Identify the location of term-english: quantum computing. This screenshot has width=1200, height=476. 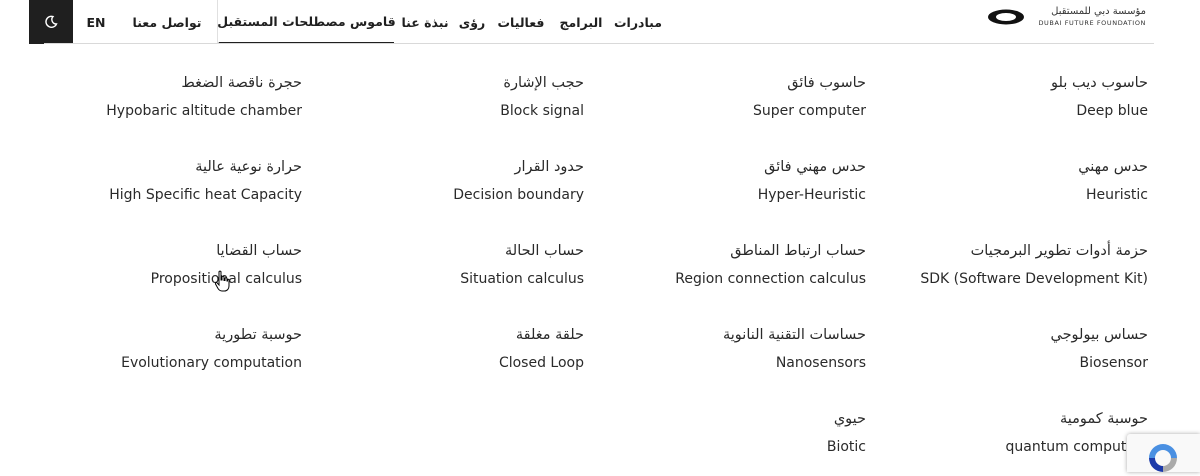
(1076, 447).